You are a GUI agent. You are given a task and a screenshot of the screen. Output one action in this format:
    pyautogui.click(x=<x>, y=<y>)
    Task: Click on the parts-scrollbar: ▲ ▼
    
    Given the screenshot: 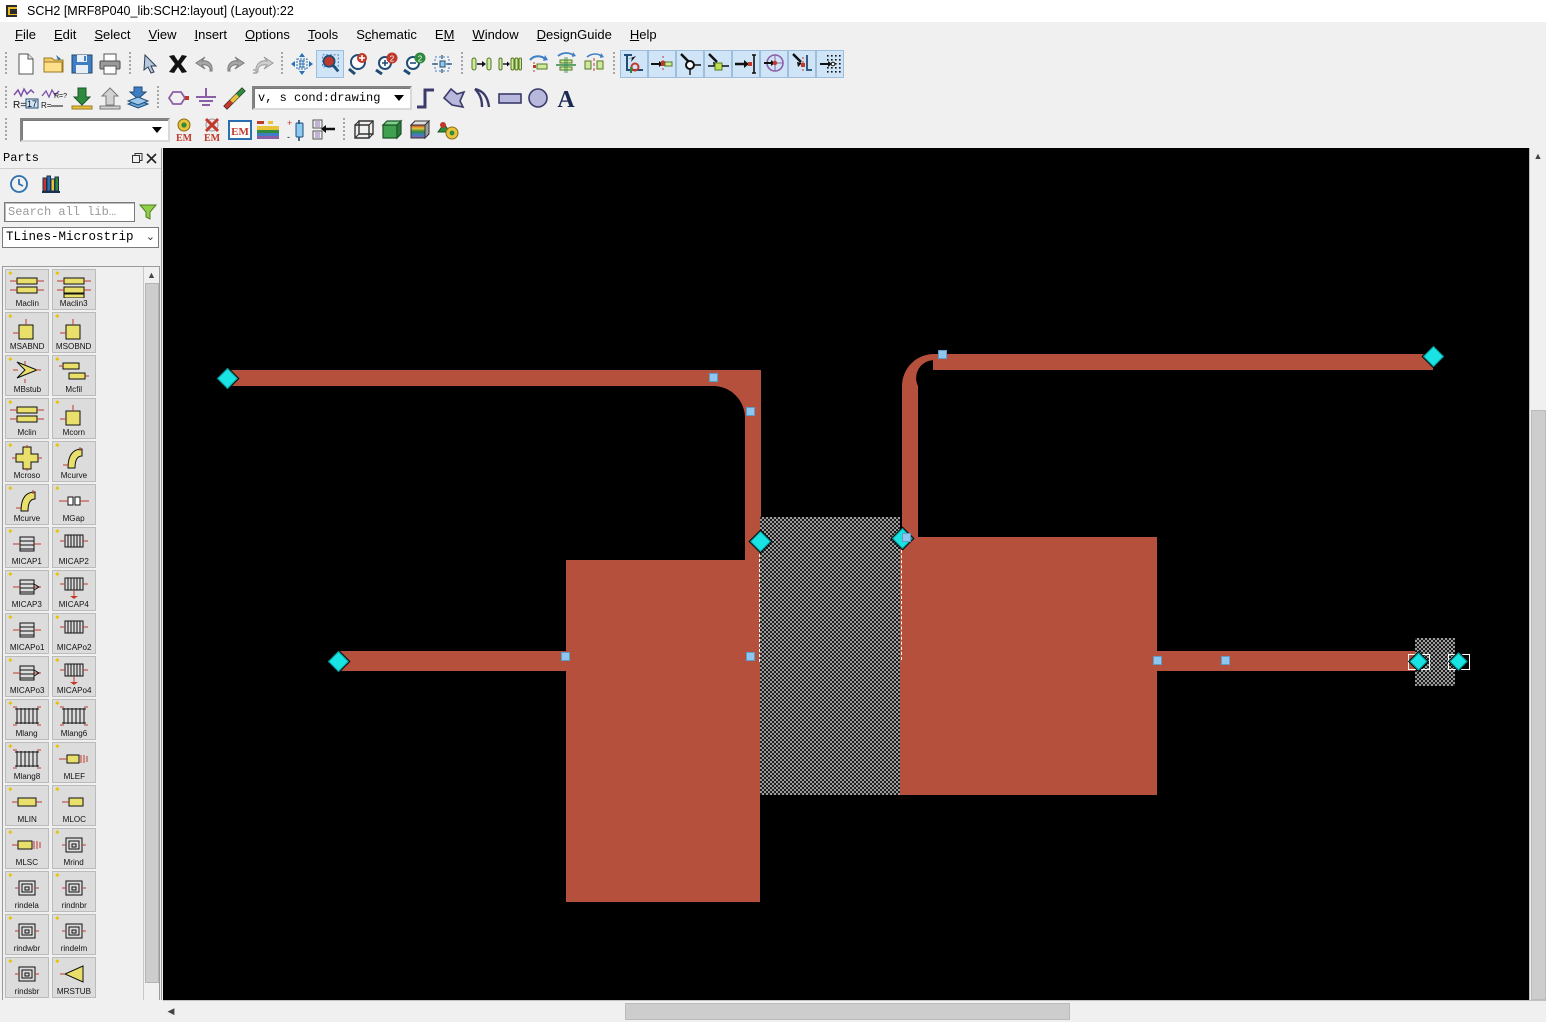 What is the action you would take?
    pyautogui.click(x=151, y=643)
    